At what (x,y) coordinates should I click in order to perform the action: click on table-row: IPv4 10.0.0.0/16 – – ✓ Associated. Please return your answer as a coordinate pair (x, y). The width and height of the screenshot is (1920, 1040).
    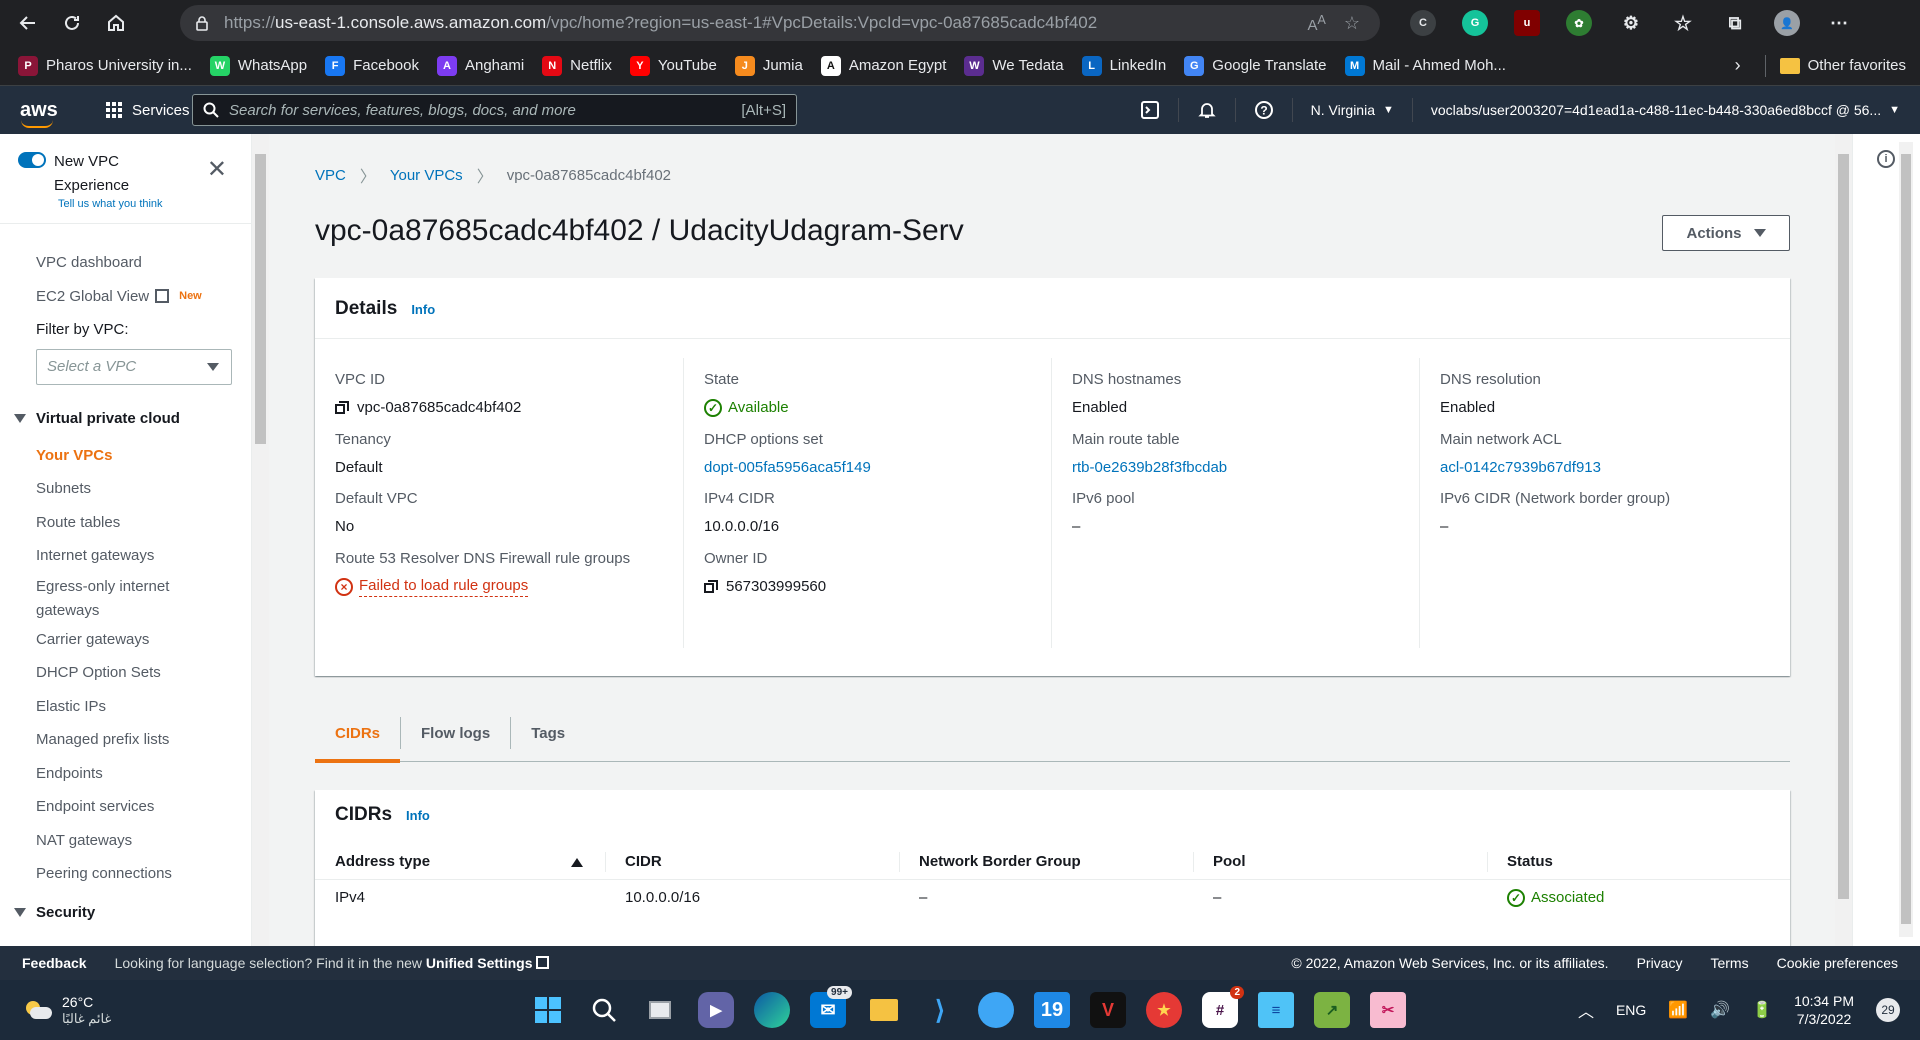
    Looking at the image, I should click on (1052, 898).